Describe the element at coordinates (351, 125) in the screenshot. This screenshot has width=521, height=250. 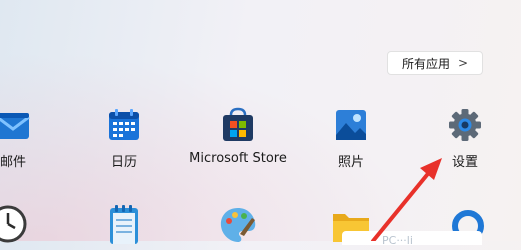
I see `photos-icon` at that location.